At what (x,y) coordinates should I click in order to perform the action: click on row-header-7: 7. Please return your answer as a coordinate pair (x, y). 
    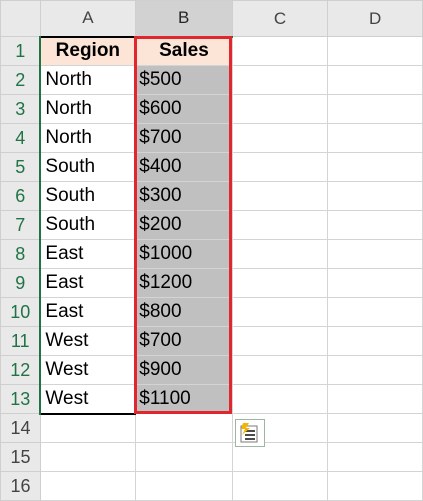
    Looking at the image, I should click on (21, 225).